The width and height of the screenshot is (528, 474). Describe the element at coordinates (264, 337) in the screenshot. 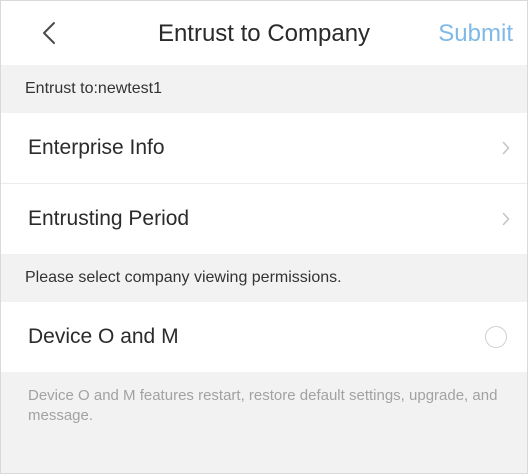

I see `device-om-row: Device O and M` at that location.